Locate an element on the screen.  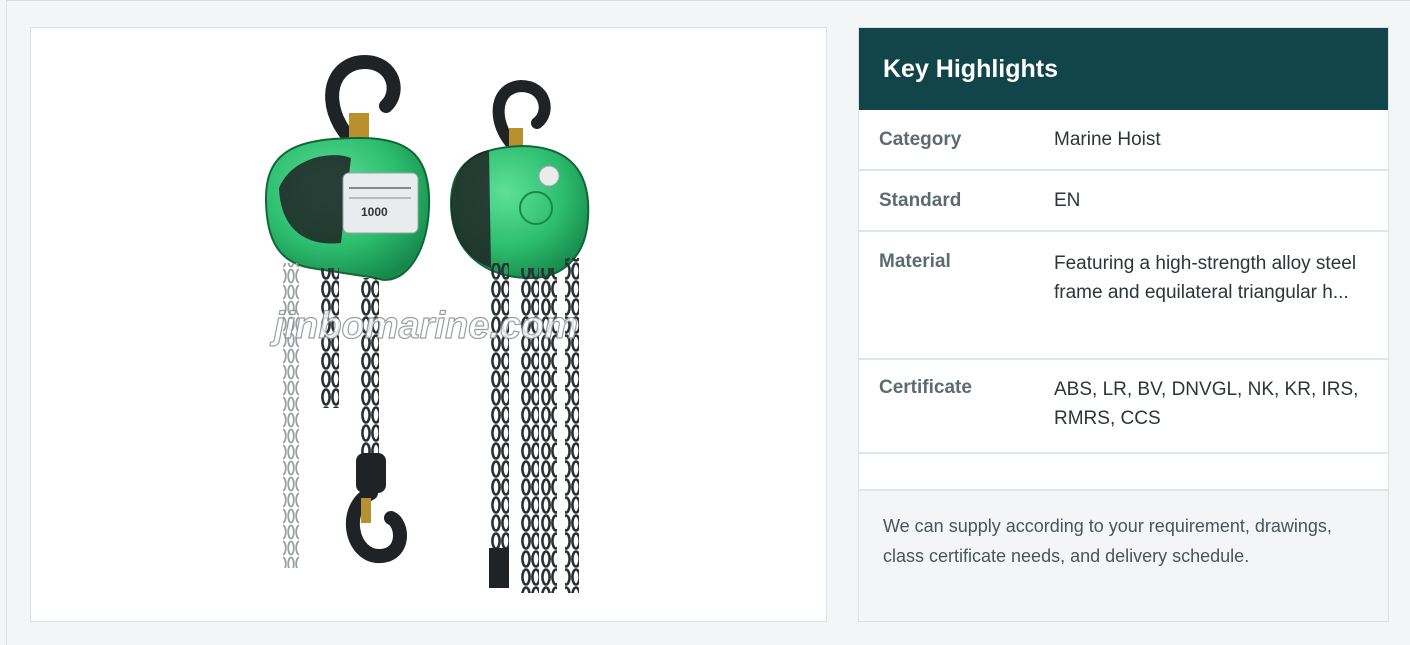
highlight-row-category: Category Marine Hoist is located at coordinates (1123, 140).